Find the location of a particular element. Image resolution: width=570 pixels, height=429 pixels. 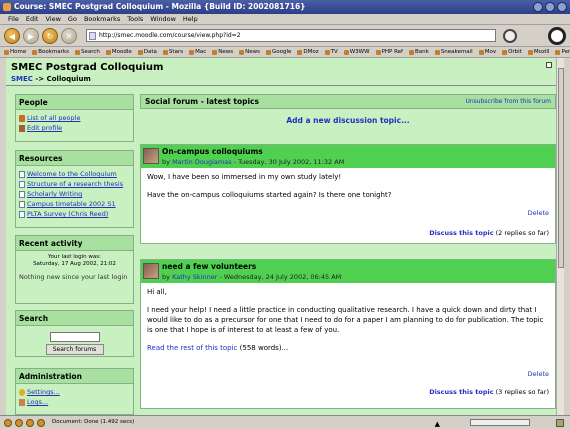

breadcrumb-home-link: SMEC is located at coordinates (22, 79).